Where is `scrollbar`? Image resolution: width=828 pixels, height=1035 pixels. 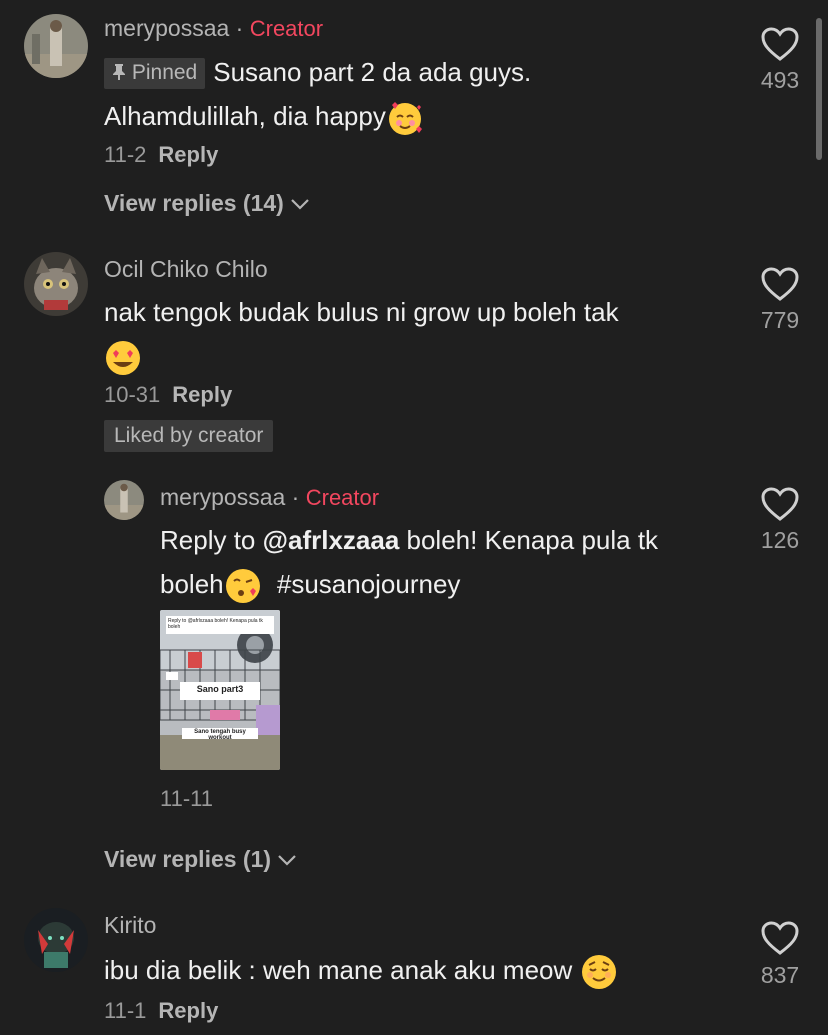 scrollbar is located at coordinates (819, 89).